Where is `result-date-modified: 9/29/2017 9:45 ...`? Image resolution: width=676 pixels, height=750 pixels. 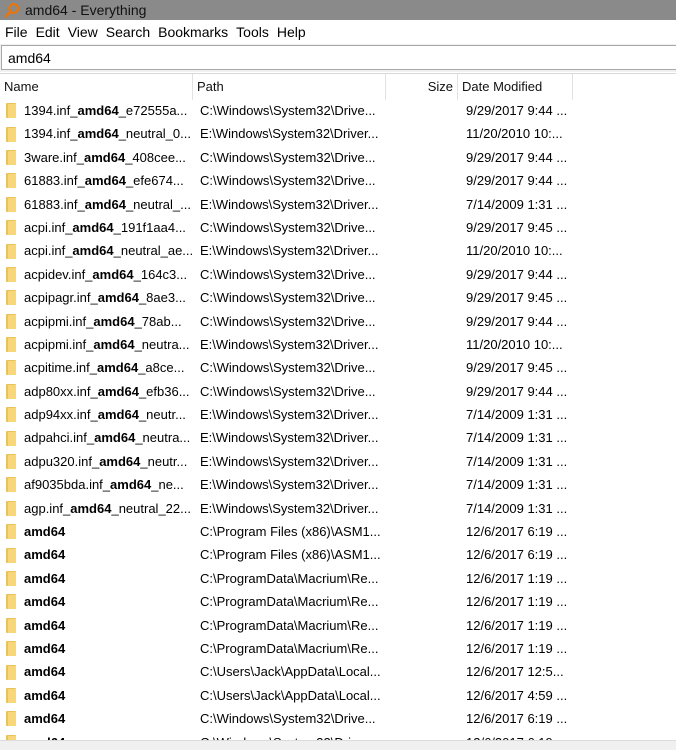
result-date-modified: 9/29/2017 9:45 ... is located at coordinates (517, 227).